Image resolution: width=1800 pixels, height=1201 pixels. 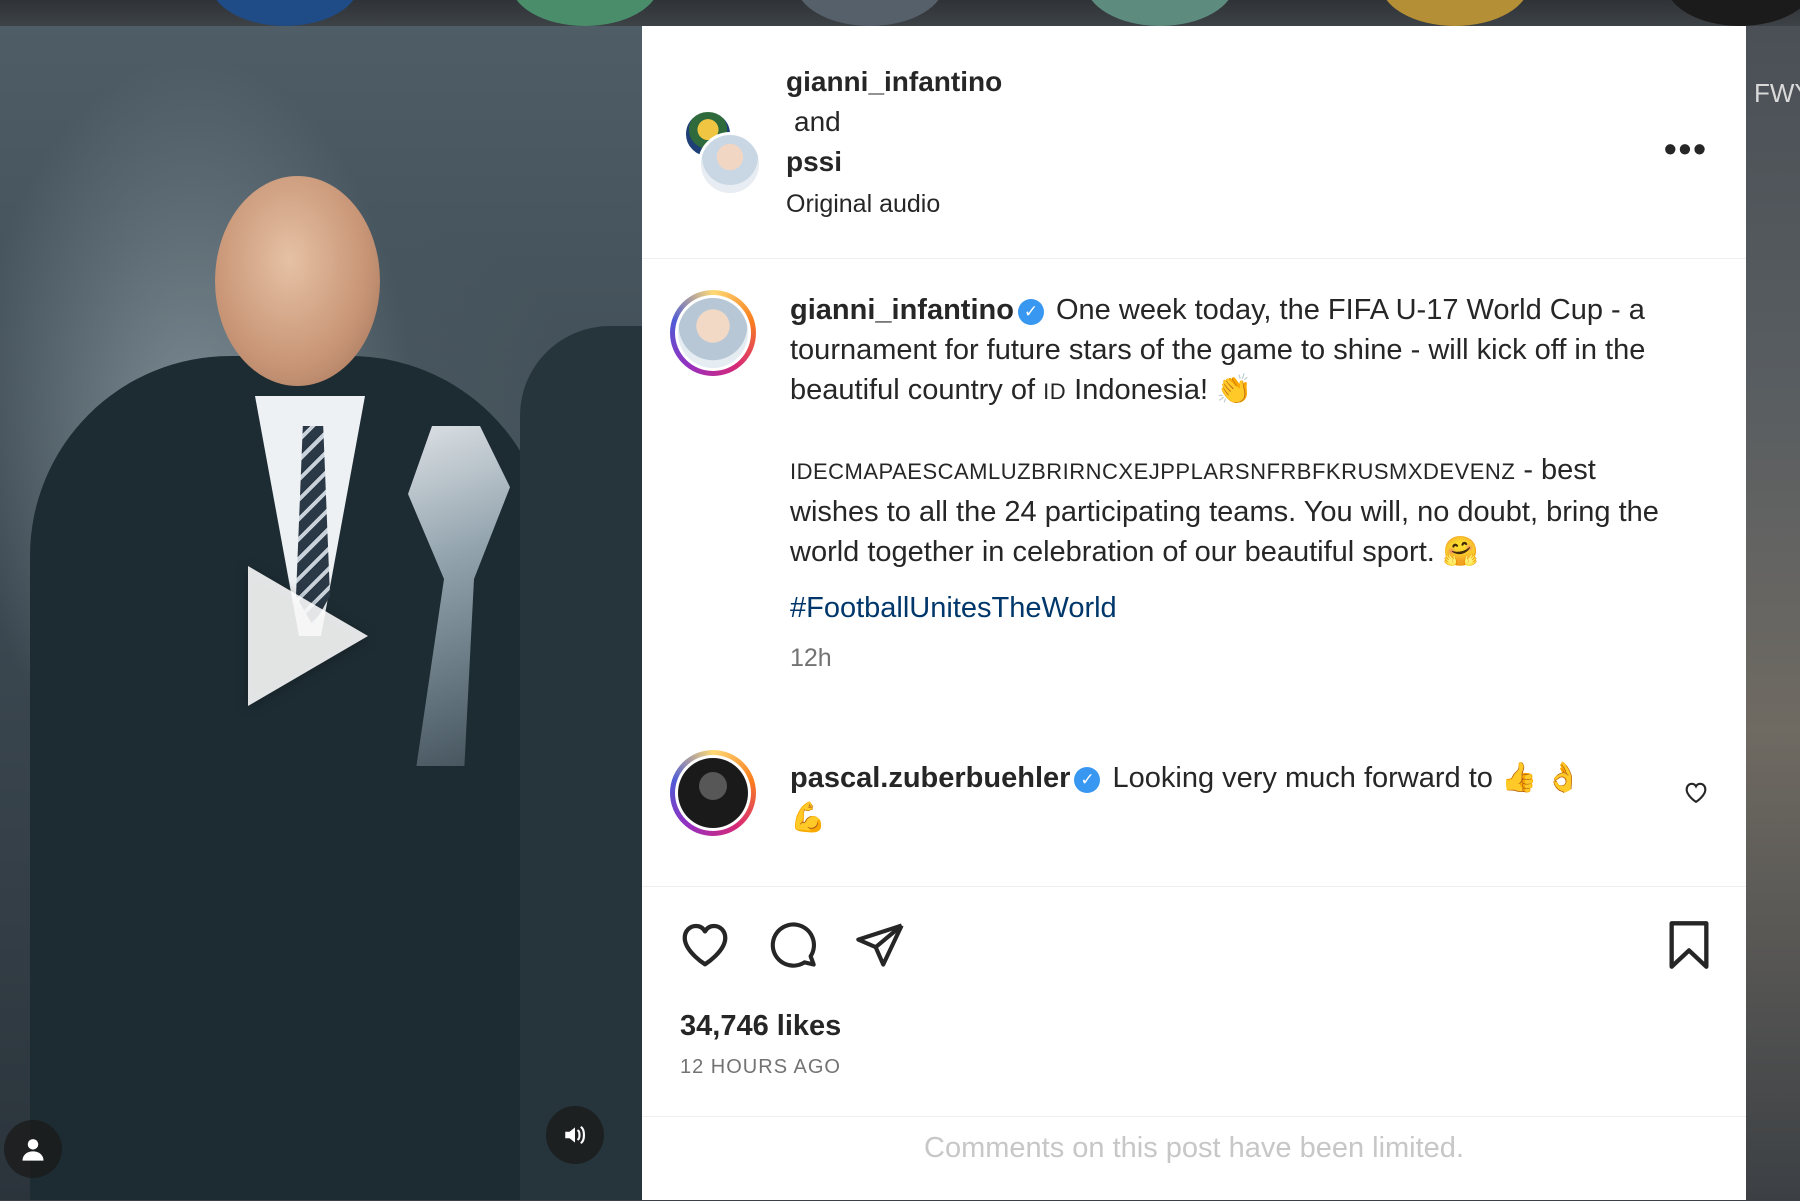 What do you see at coordinates (817, 121) in the screenshot?
I see `author-conjunction: and` at bounding box center [817, 121].